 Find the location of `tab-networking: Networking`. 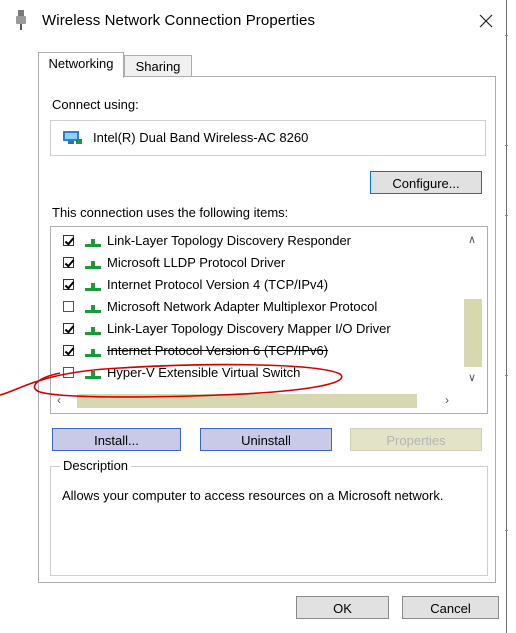

tab-networking: Networking is located at coordinates (81, 65).